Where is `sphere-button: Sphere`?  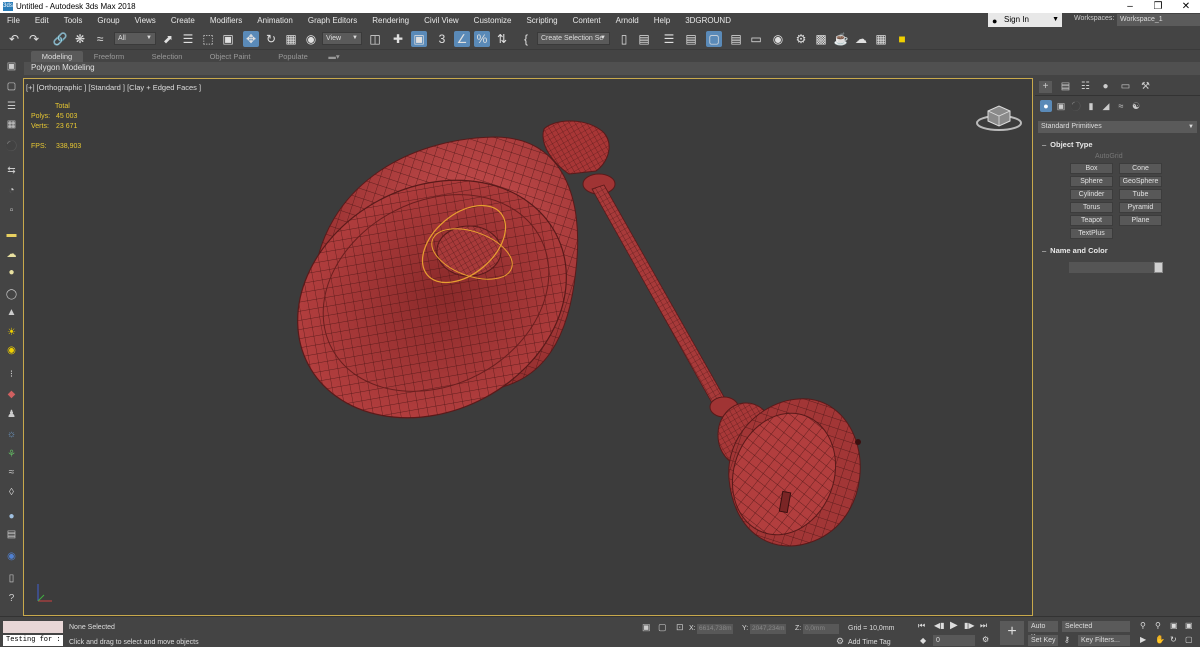 sphere-button: Sphere is located at coordinates (1091, 181).